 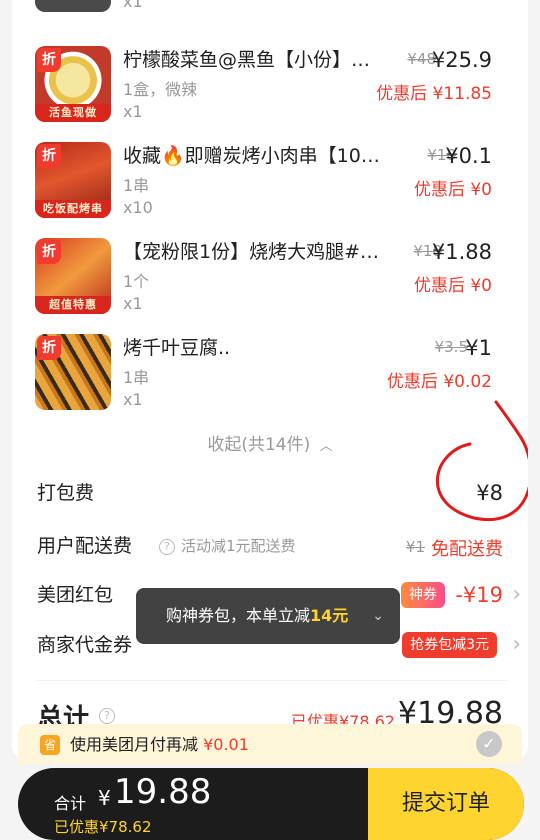 What do you see at coordinates (85, 645) in the screenshot?
I see `voucher-label: 商家代金券` at bounding box center [85, 645].